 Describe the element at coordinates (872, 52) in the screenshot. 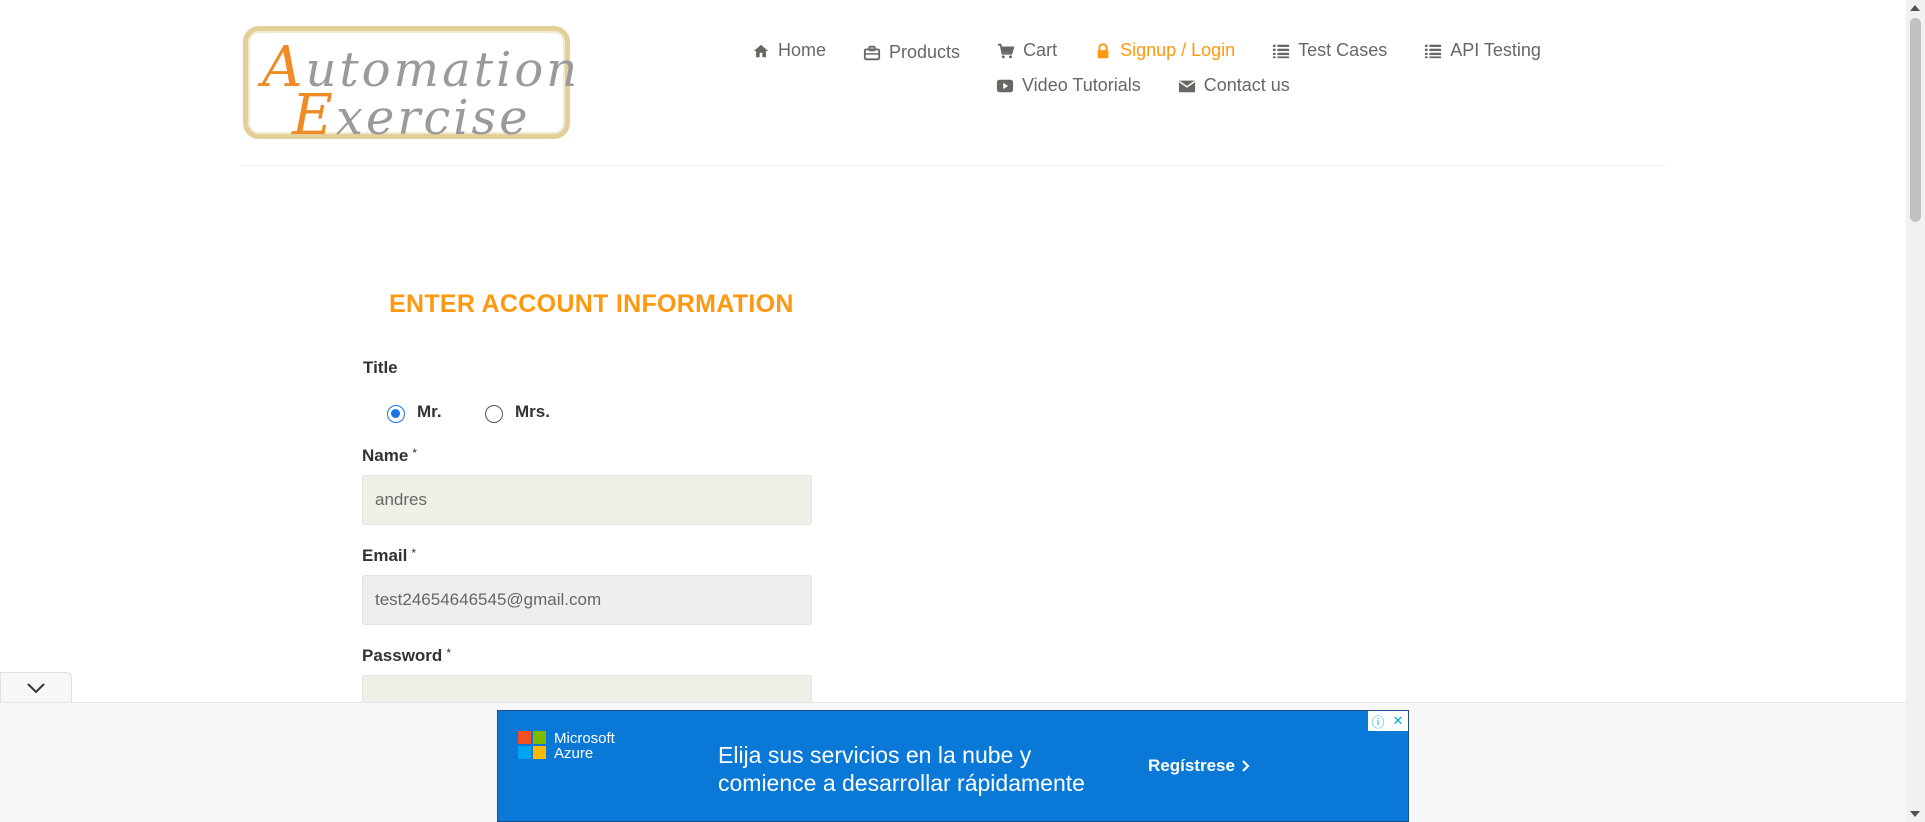

I see `briefcase-icon` at that location.